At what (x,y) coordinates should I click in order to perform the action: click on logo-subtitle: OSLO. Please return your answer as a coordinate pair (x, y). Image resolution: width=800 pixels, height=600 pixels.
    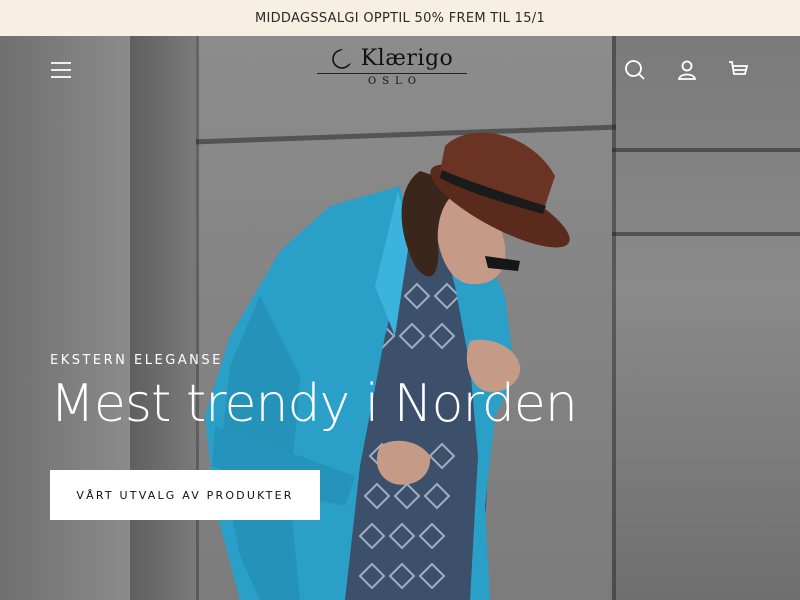
    Looking at the image, I should click on (395, 81).